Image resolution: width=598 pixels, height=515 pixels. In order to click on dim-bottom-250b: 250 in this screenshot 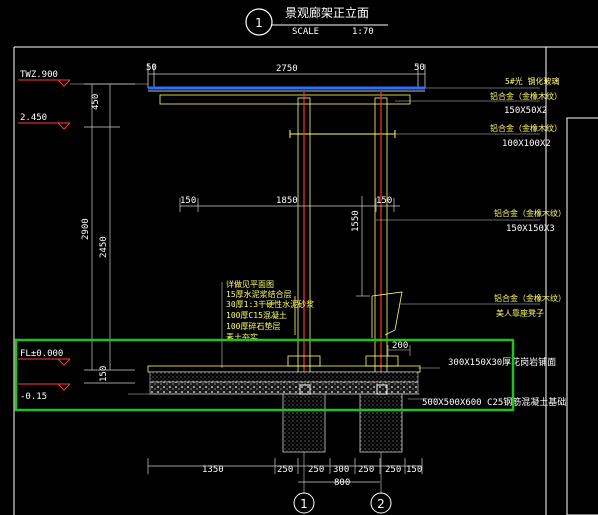, I will do `click(316, 470)`.